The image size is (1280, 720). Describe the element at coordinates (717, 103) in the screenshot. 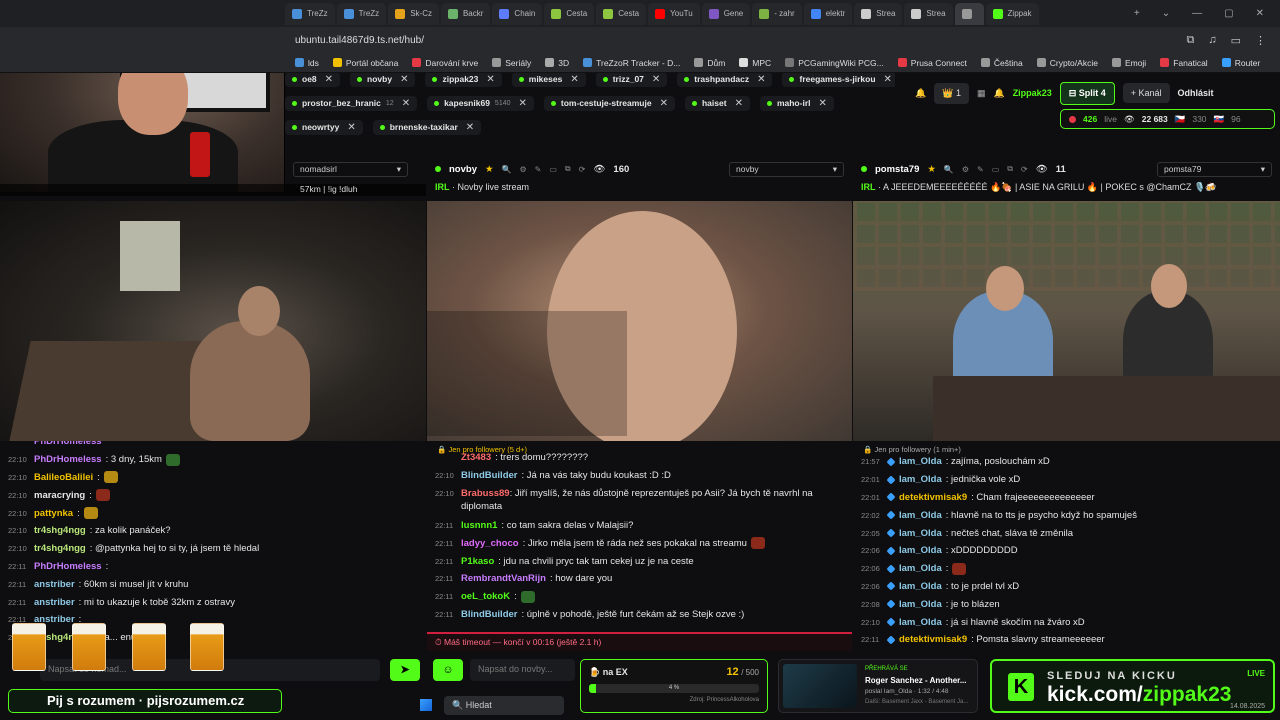

I see `channel-chip: haiset ✕` at that location.